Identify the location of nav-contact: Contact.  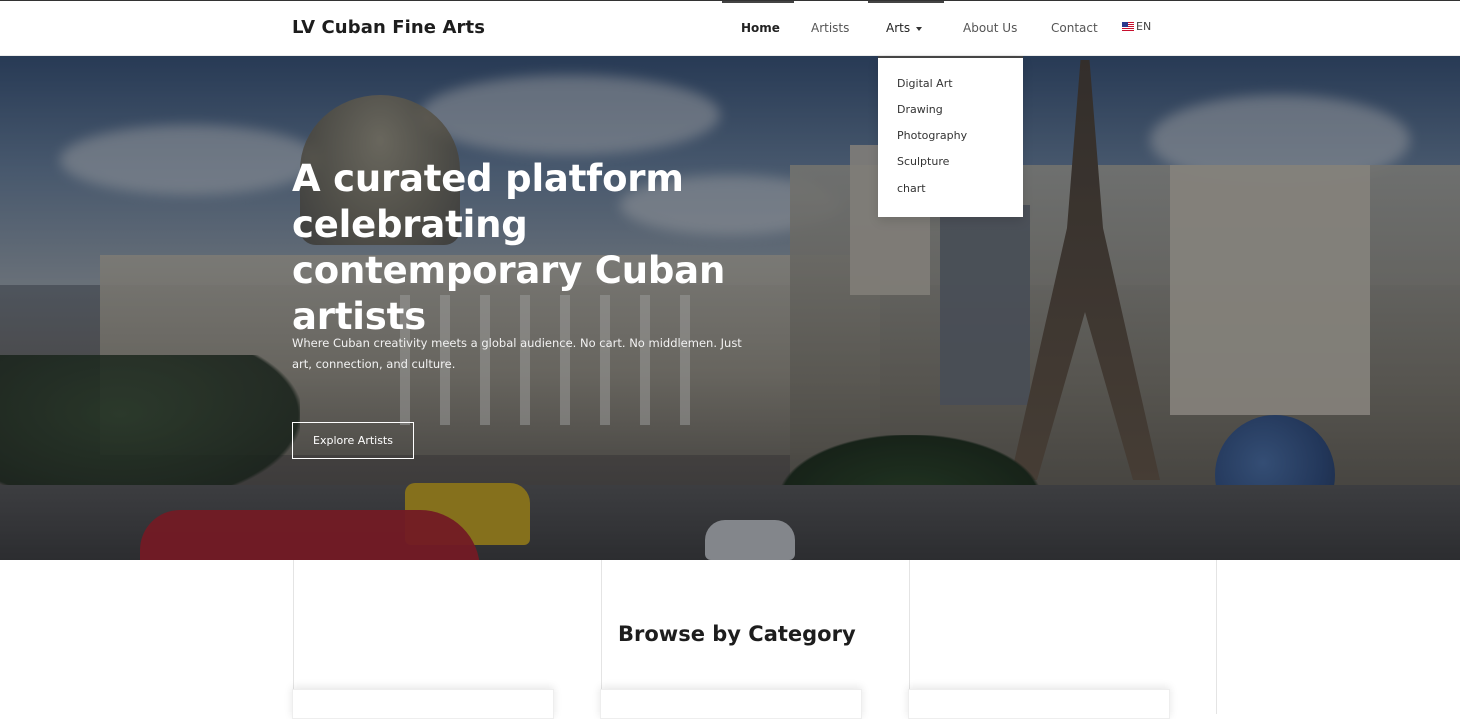
(1074, 28).